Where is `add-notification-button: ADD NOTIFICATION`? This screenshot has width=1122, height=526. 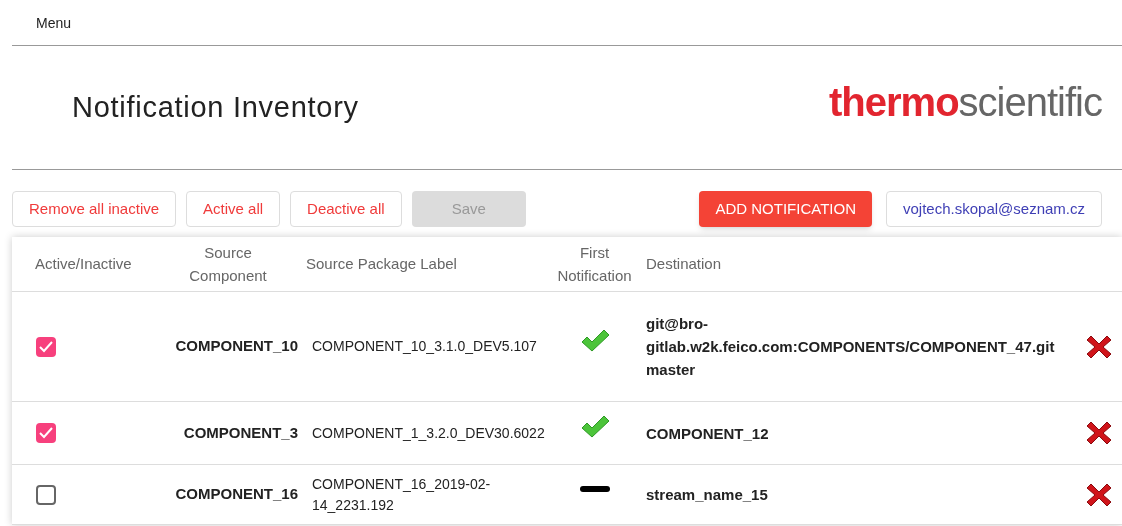 add-notification-button: ADD NOTIFICATION is located at coordinates (785, 209).